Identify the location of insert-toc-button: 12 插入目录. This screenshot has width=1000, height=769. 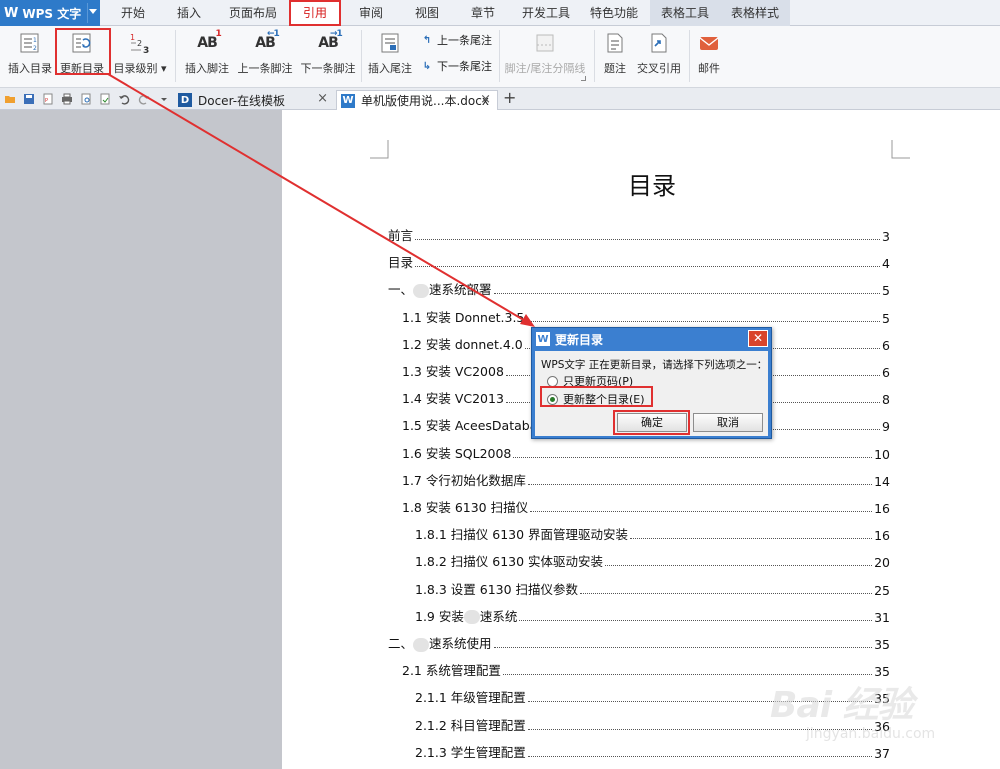
(30, 51).